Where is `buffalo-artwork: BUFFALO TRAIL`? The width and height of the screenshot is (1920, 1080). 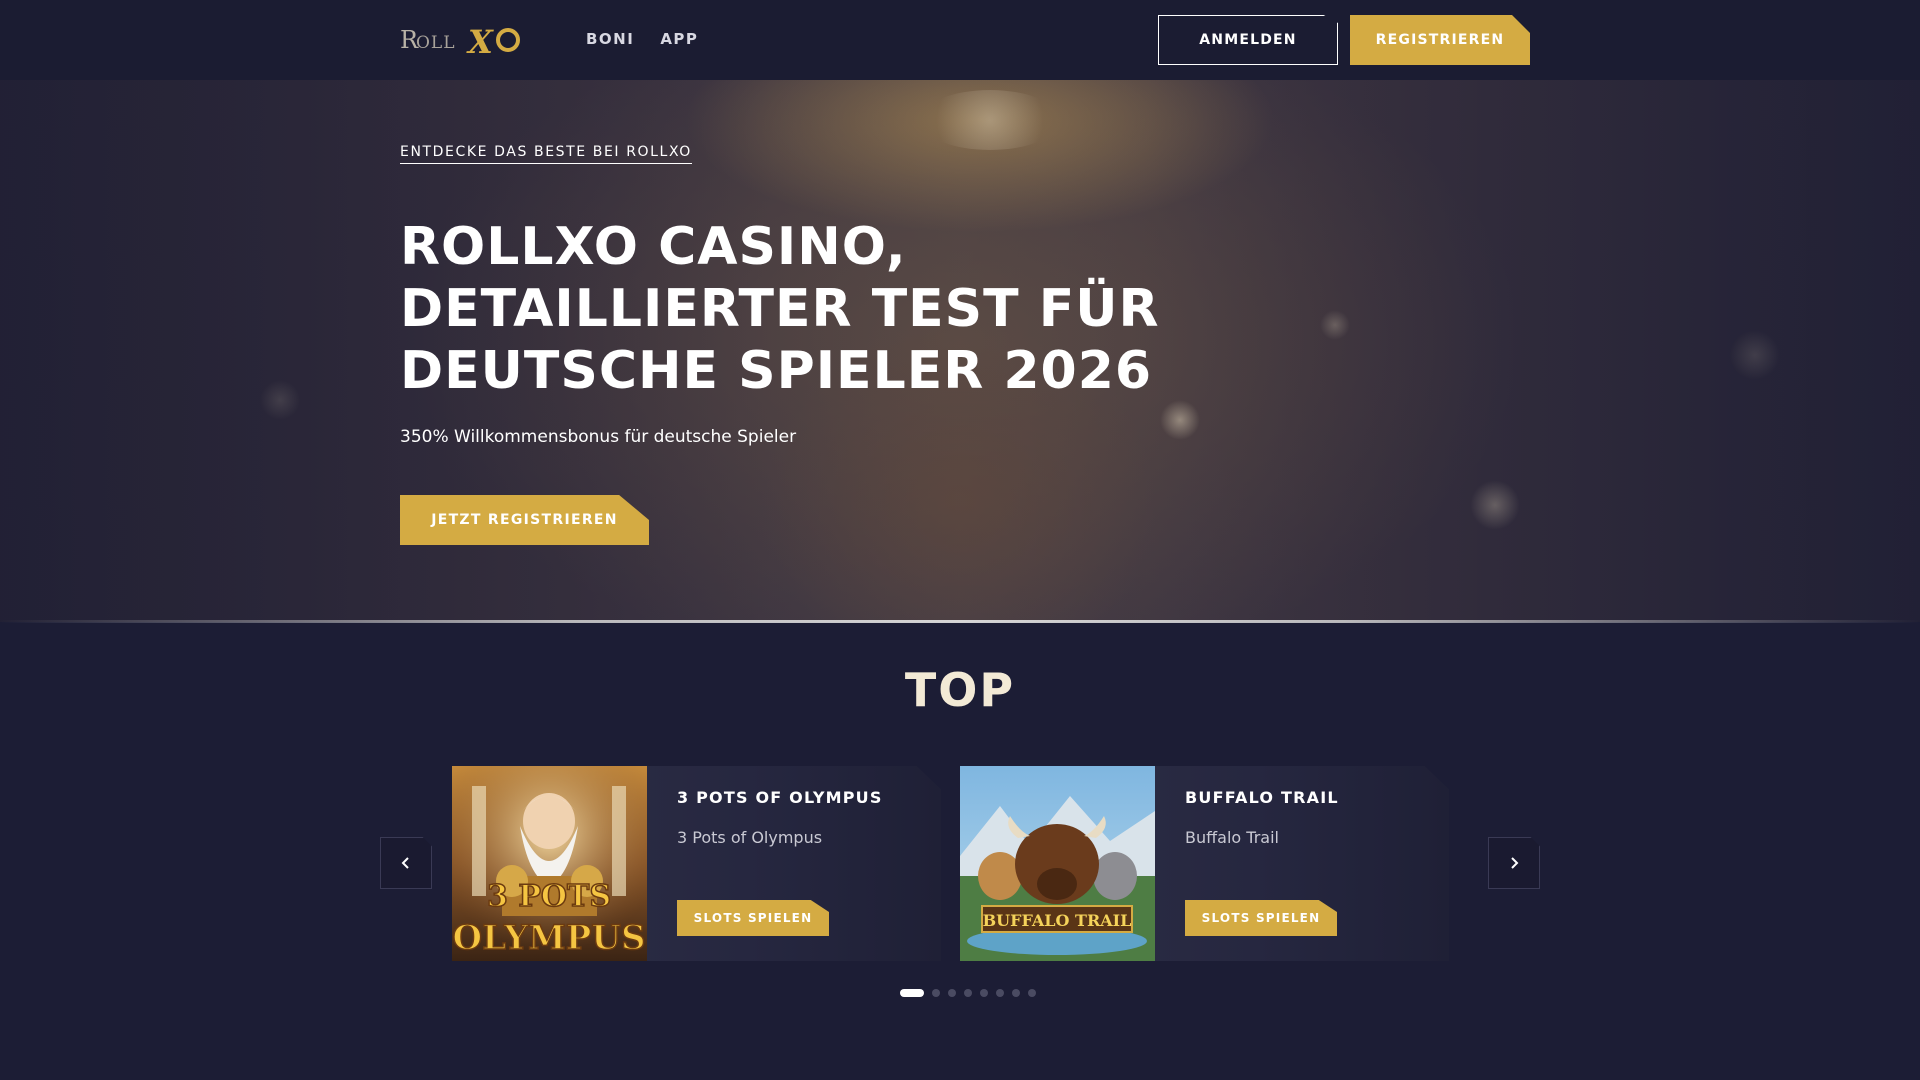 buffalo-artwork: BUFFALO TRAIL is located at coordinates (1057, 863).